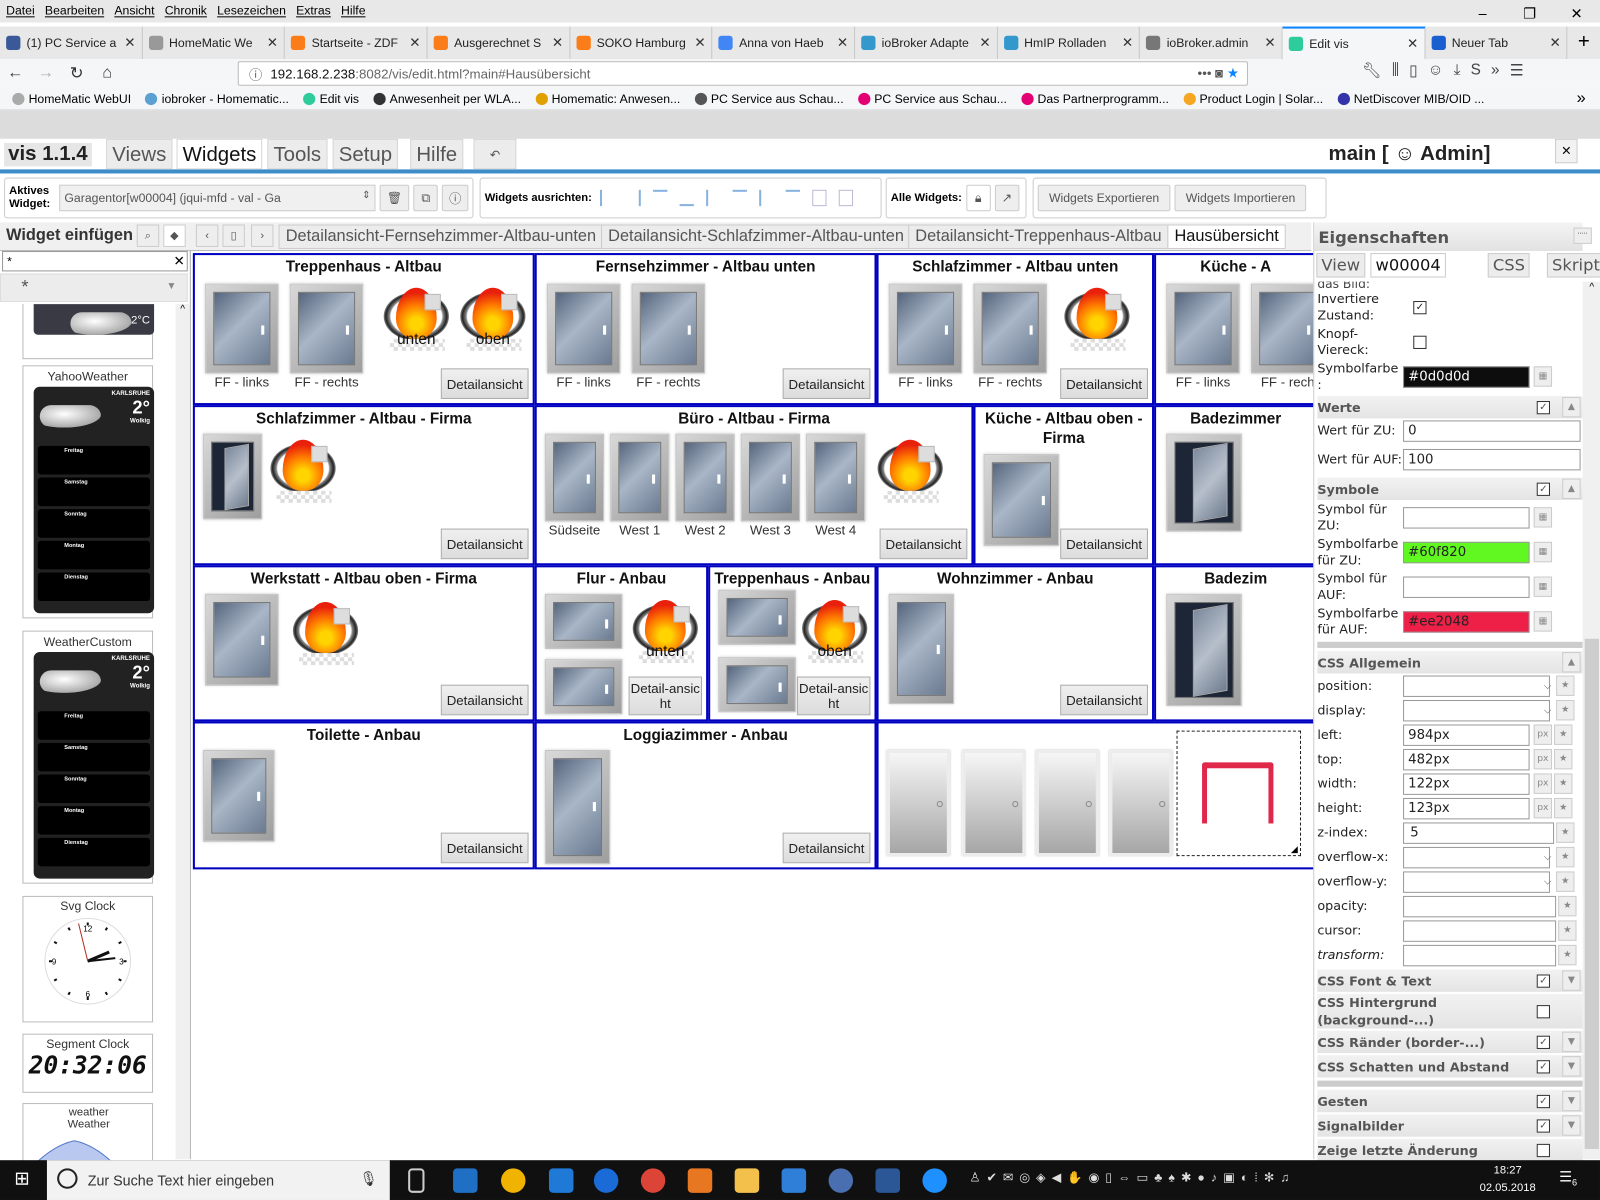  What do you see at coordinates (1482, 13) in the screenshot?
I see `minimize-button: –` at bounding box center [1482, 13].